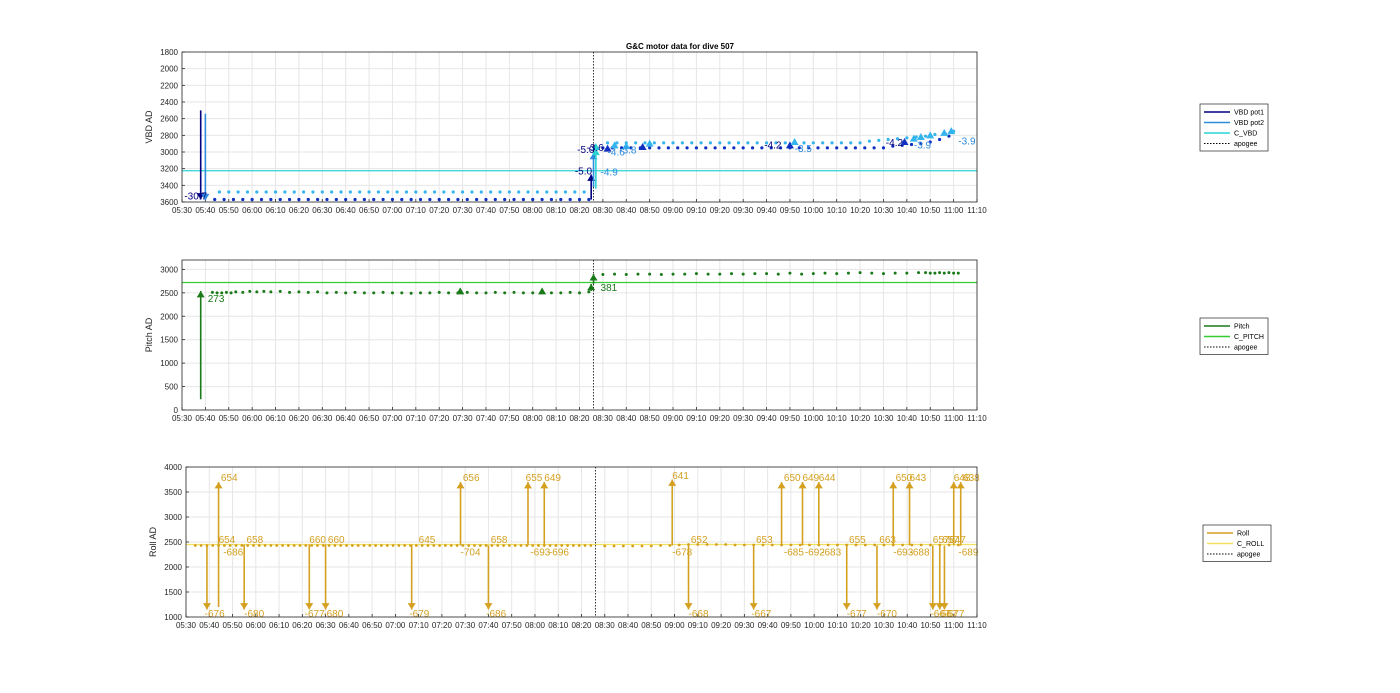 This screenshot has width=1400, height=693. Describe the element at coordinates (392, 418) in the screenshot. I see `x-tick-label: 07:00` at that location.